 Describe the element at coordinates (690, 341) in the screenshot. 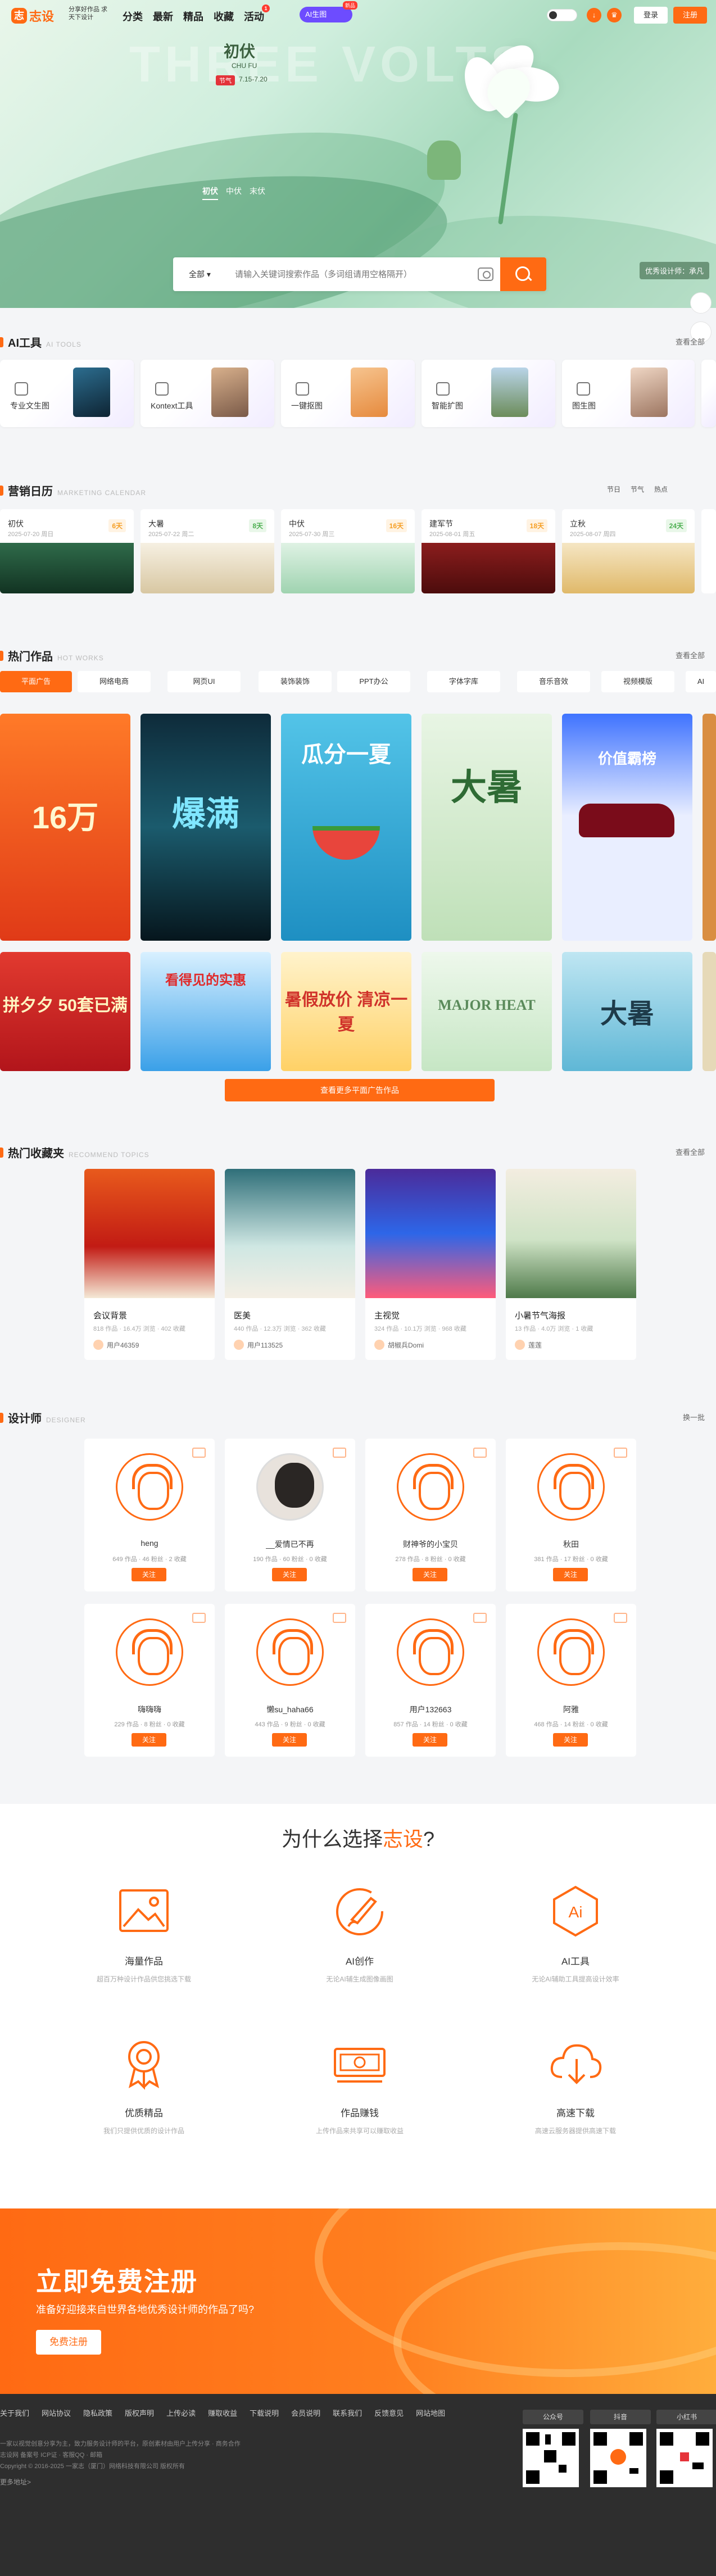

I see `ai-tools-more-link: 查看全部` at that location.